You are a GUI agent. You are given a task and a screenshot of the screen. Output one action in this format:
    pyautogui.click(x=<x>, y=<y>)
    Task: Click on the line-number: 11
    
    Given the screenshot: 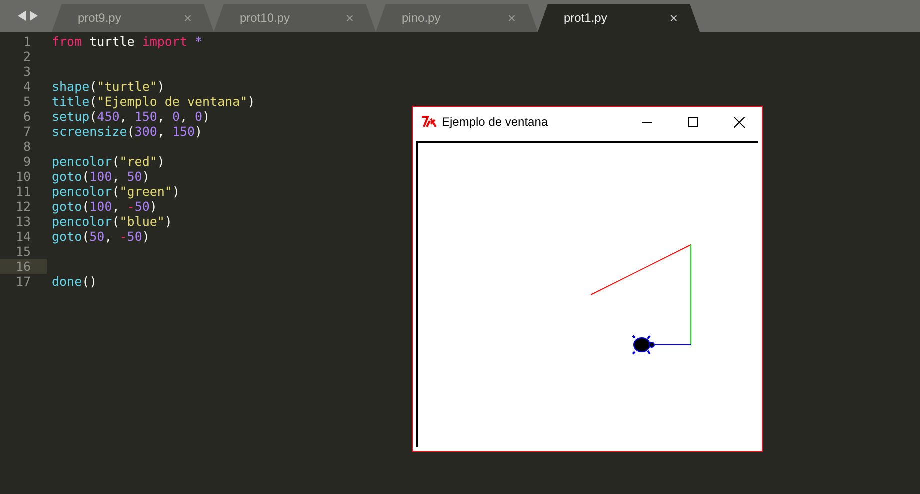 What is the action you would take?
    pyautogui.click(x=23, y=191)
    